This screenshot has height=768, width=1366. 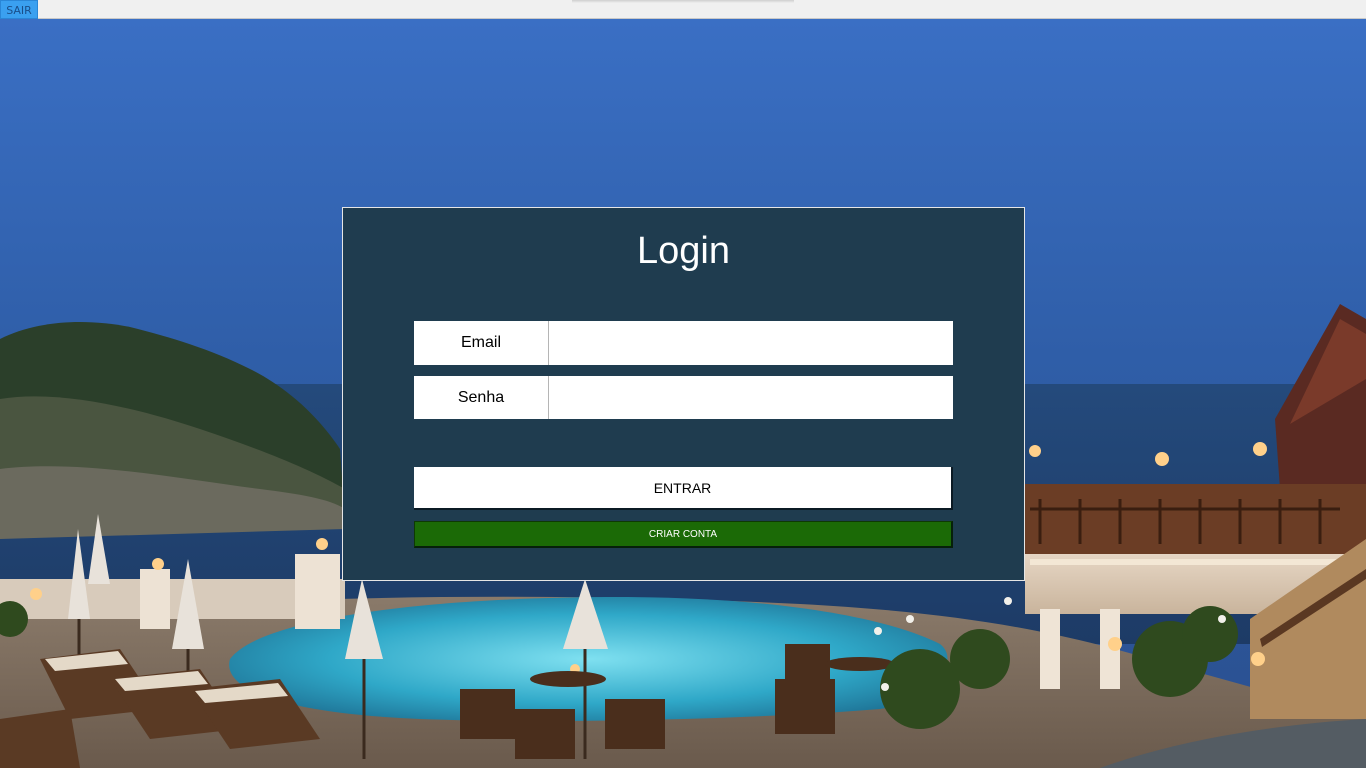 I want to click on email-row: Email, so click(x=683, y=343).